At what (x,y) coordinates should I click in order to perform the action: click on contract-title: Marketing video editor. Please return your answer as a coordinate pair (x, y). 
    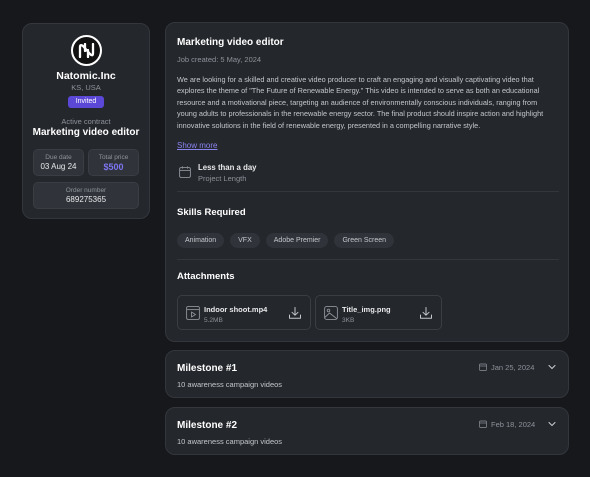
    Looking at the image, I should click on (86, 132).